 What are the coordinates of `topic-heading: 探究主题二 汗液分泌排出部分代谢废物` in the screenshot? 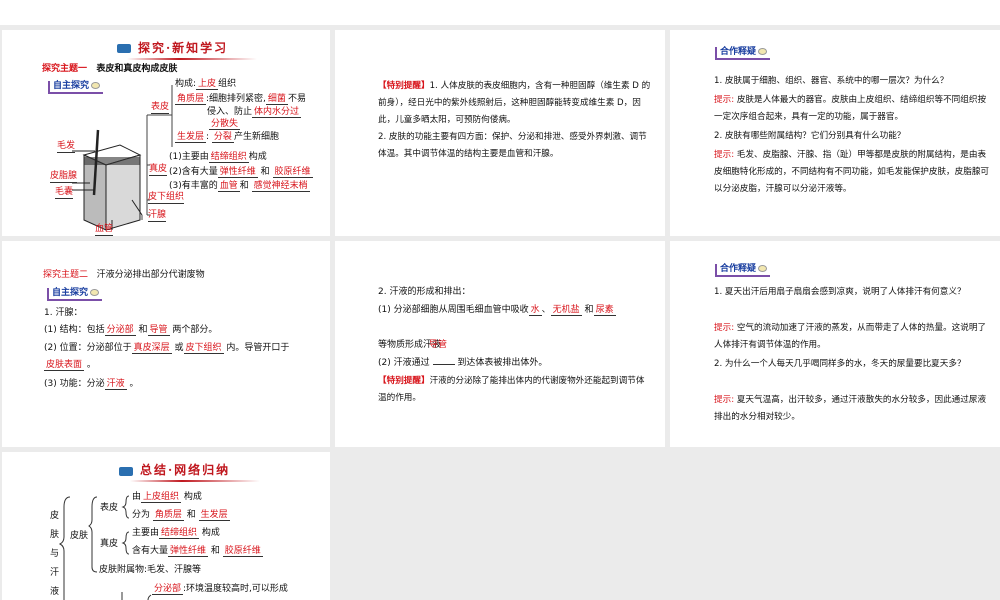 It's located at (124, 275).